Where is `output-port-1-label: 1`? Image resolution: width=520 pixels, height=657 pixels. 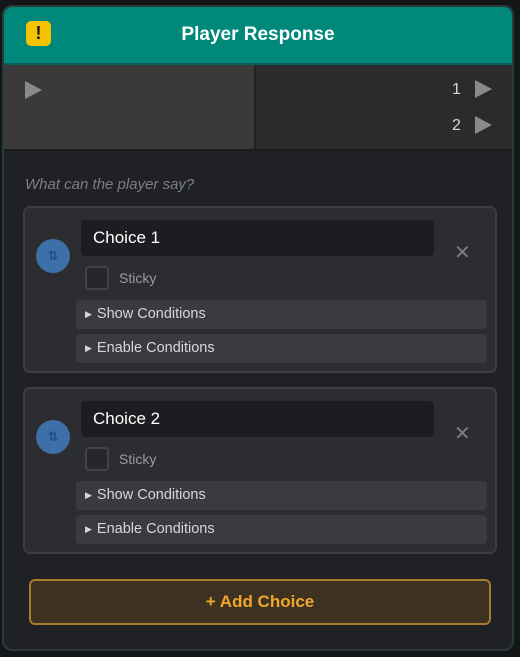 output-port-1-label: 1 is located at coordinates (456, 89).